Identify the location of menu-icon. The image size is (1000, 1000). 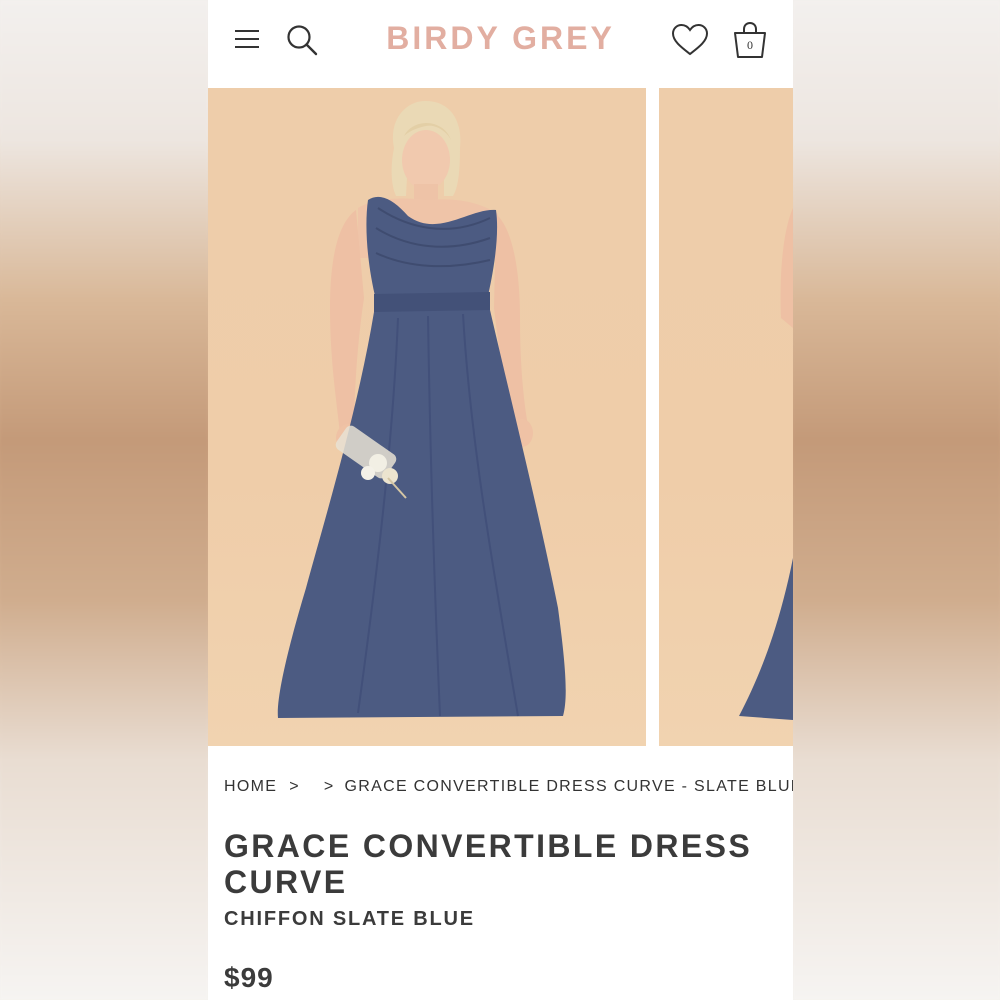
(247, 39).